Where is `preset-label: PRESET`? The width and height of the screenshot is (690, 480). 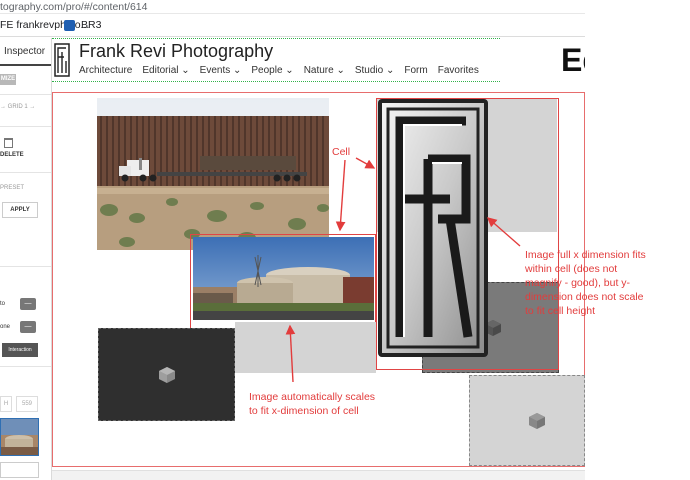
preset-label: PRESET is located at coordinates (12, 188).